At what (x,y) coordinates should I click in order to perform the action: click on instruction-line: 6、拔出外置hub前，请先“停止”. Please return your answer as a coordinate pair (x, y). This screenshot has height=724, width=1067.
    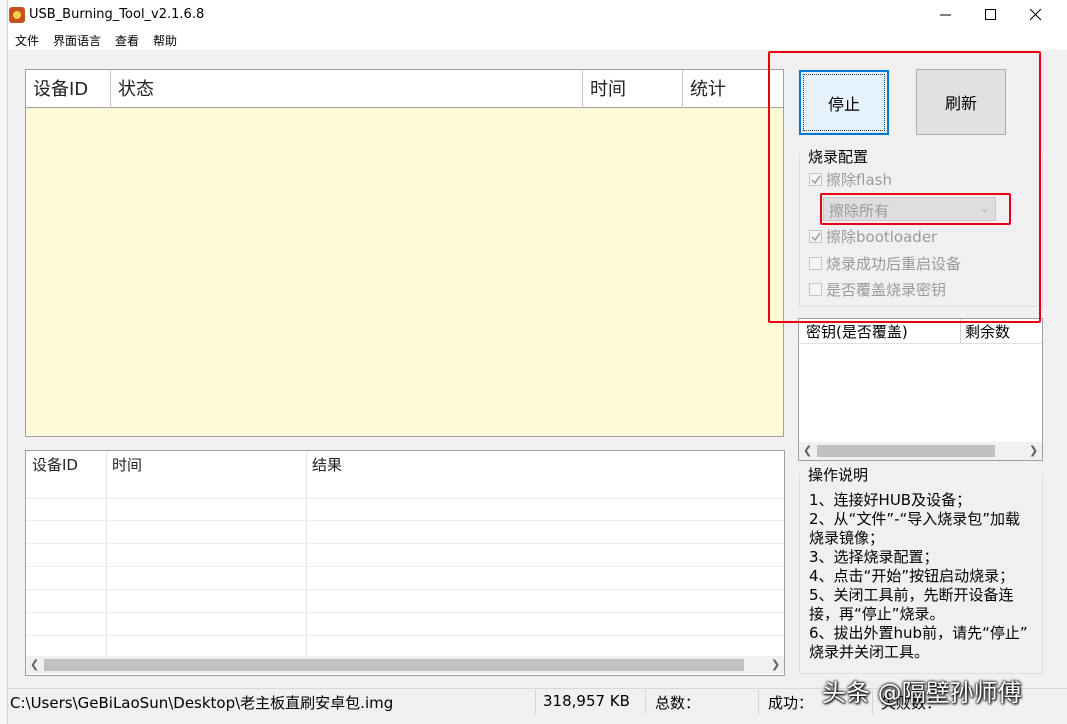
    Looking at the image, I should click on (918, 633).